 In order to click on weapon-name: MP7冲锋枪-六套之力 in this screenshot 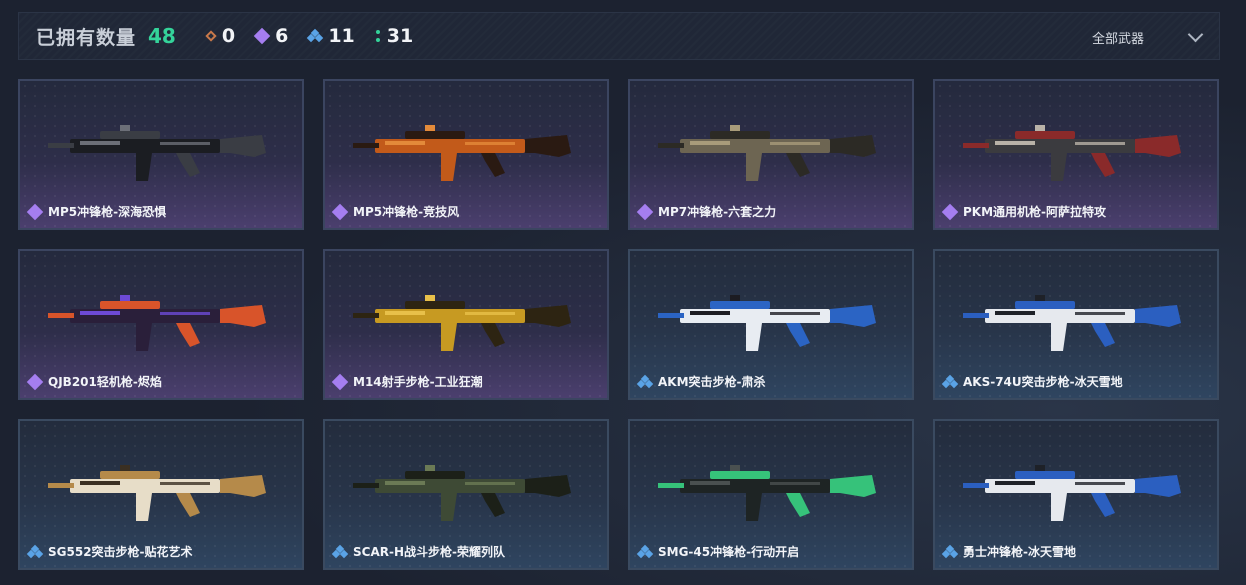, I will do `click(717, 212)`.